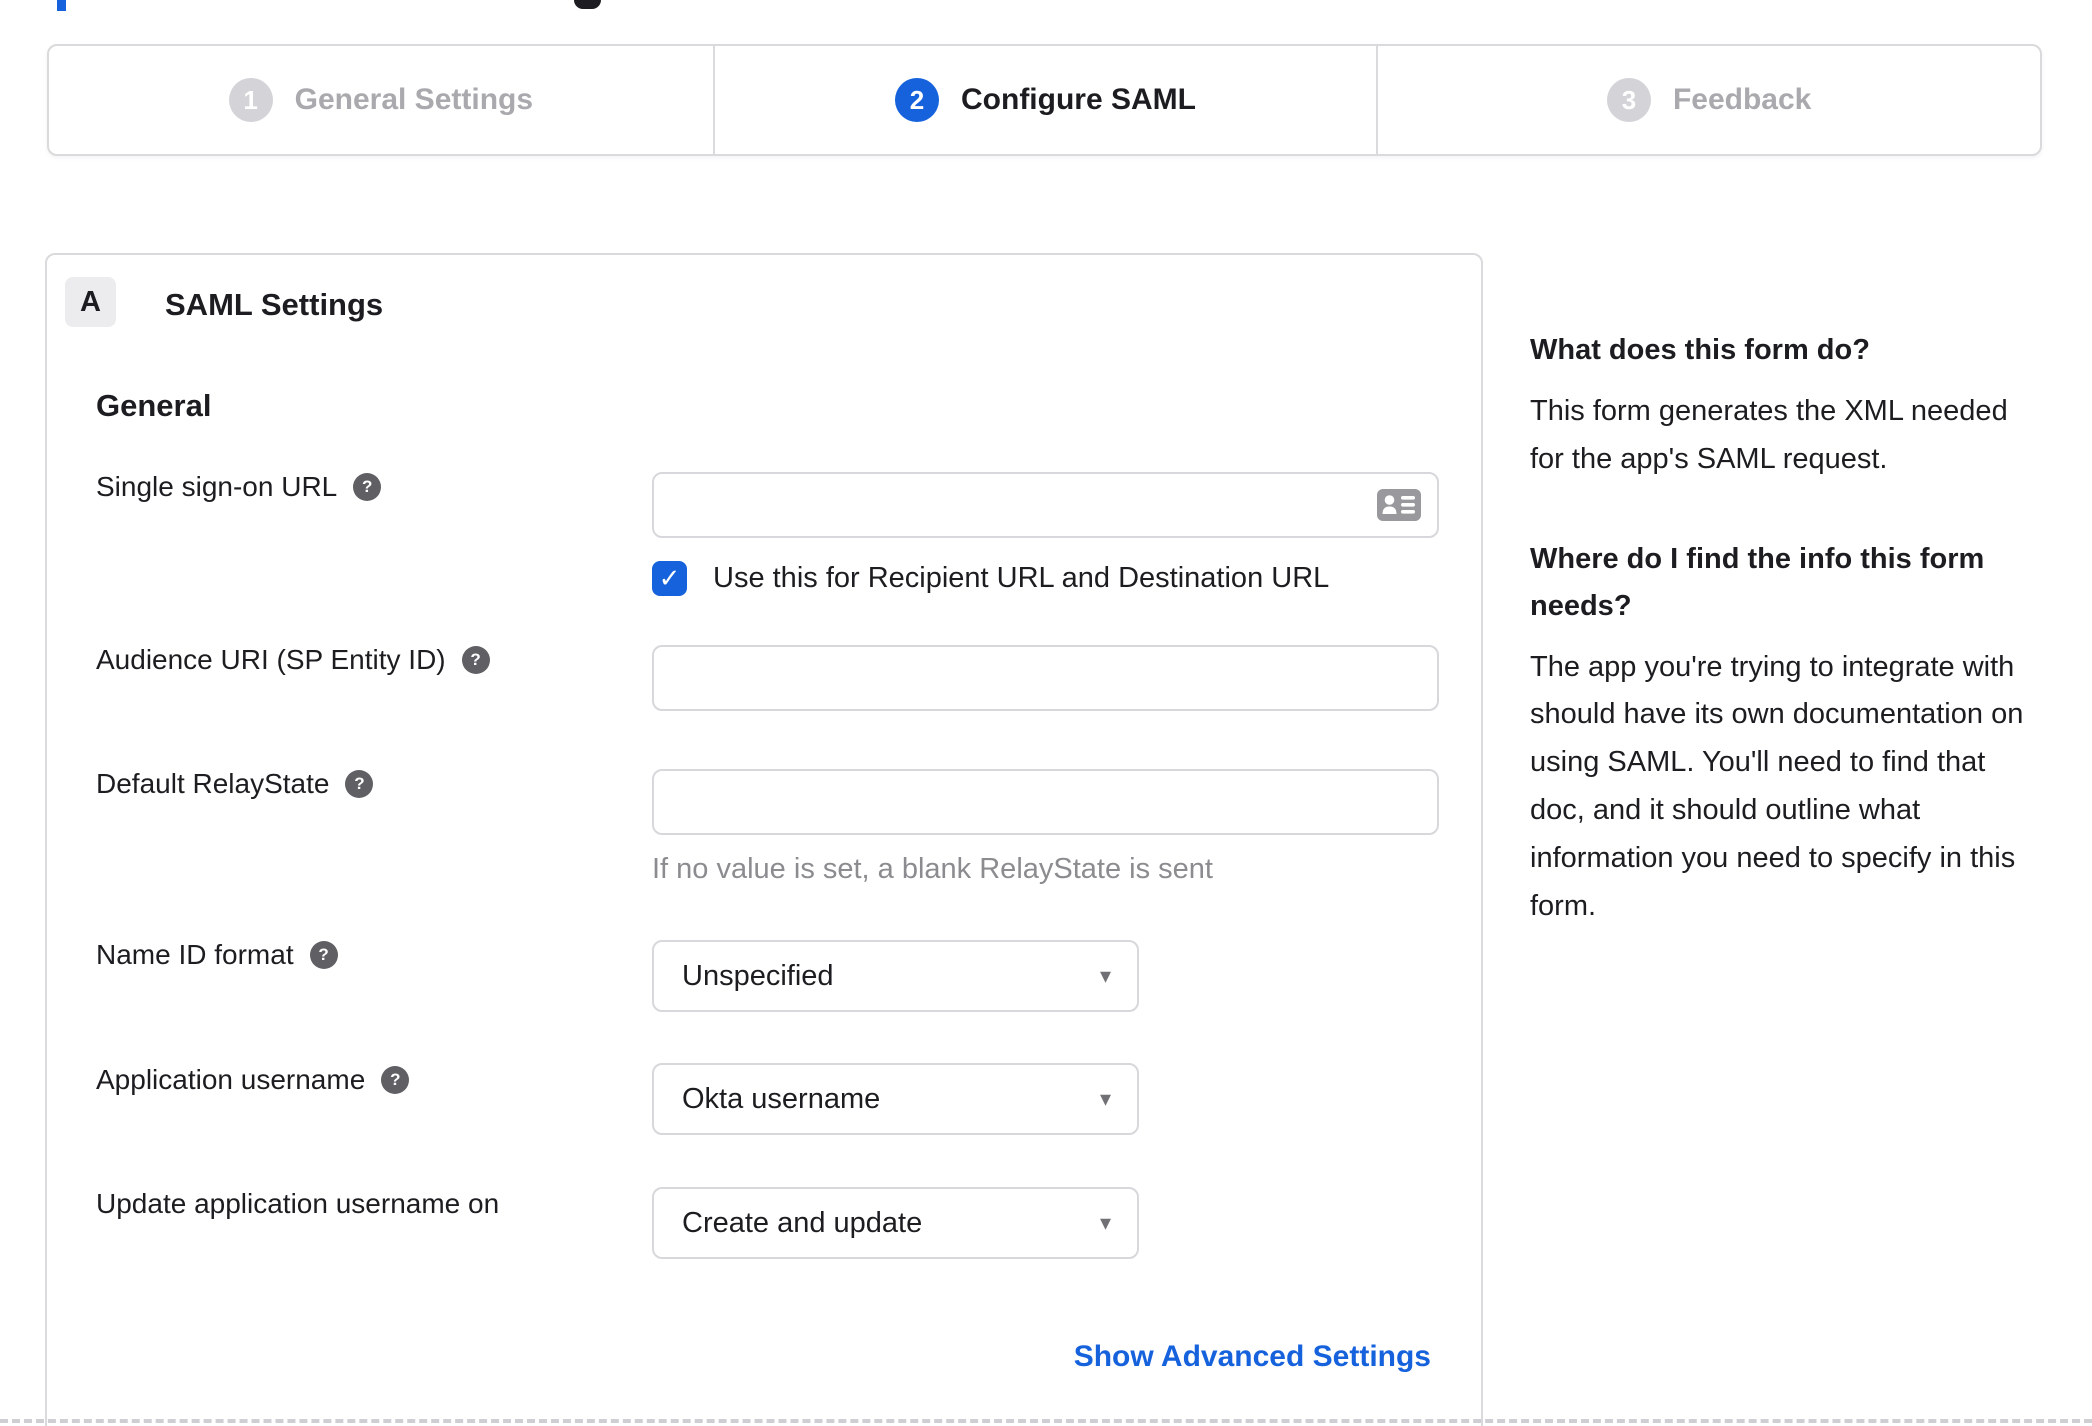 Image resolution: width=2092 pixels, height=1426 pixels. I want to click on relay-state-label-text: Default RelayState, so click(213, 783).